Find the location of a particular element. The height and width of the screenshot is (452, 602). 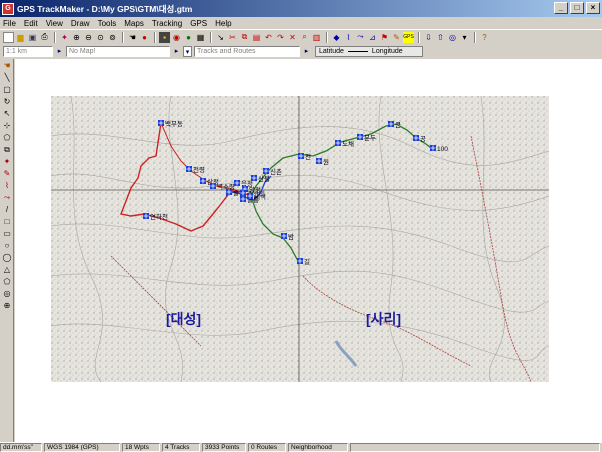

pointer-icon: ↖ is located at coordinates (7, 113).